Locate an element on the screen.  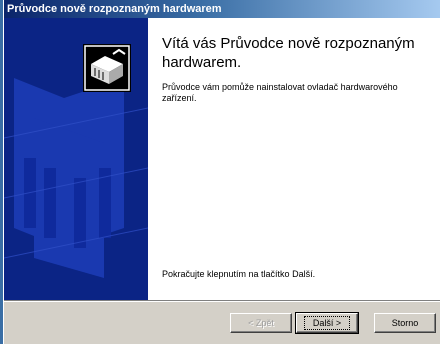
cancel-button: Storno is located at coordinates (405, 323).